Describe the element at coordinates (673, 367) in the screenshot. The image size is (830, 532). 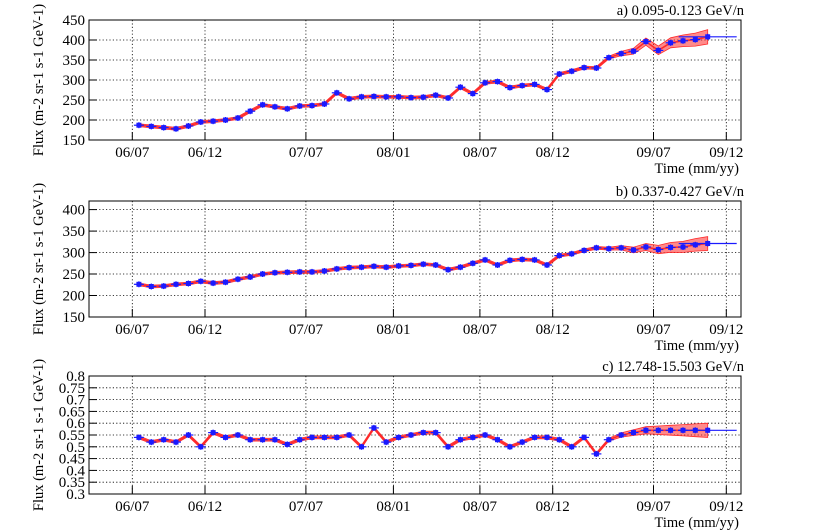
I see `panel-title: c) 12.748-15.503 GeV/n` at that location.